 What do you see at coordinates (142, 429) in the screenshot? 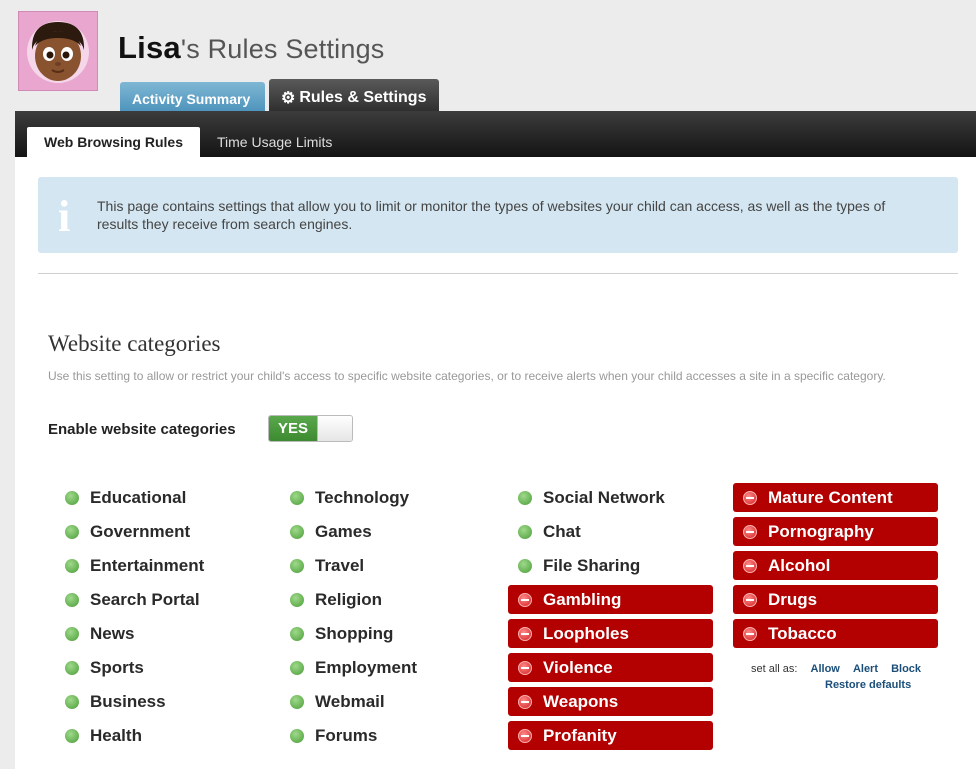
I see `enable-categories-label: Enable website categories` at bounding box center [142, 429].